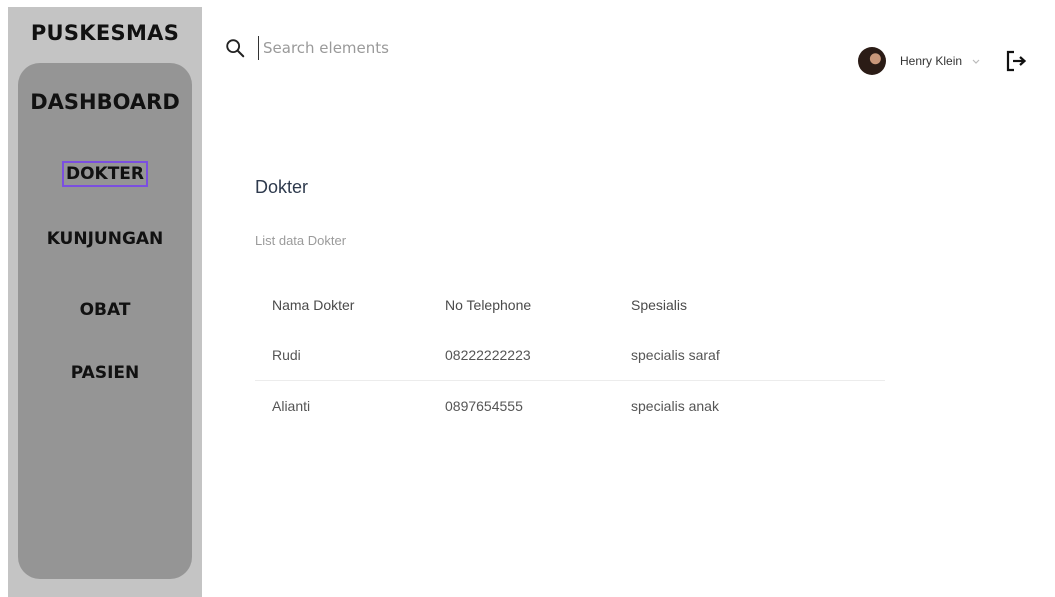 This screenshot has width=1055, height=597. I want to click on nav-item-label: KUNJUNGAN, so click(105, 239).